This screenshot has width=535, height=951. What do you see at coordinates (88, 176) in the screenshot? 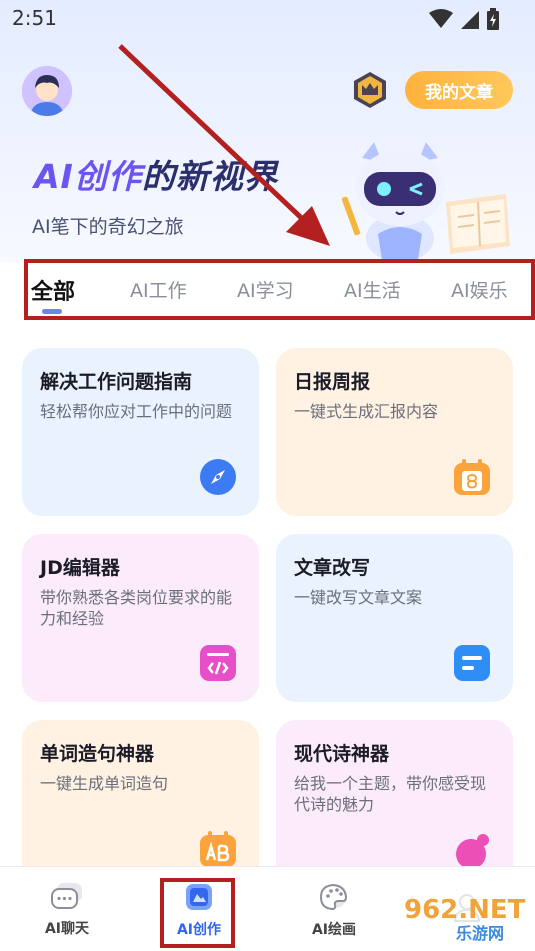
I see `title-ai: AI创作` at bounding box center [88, 176].